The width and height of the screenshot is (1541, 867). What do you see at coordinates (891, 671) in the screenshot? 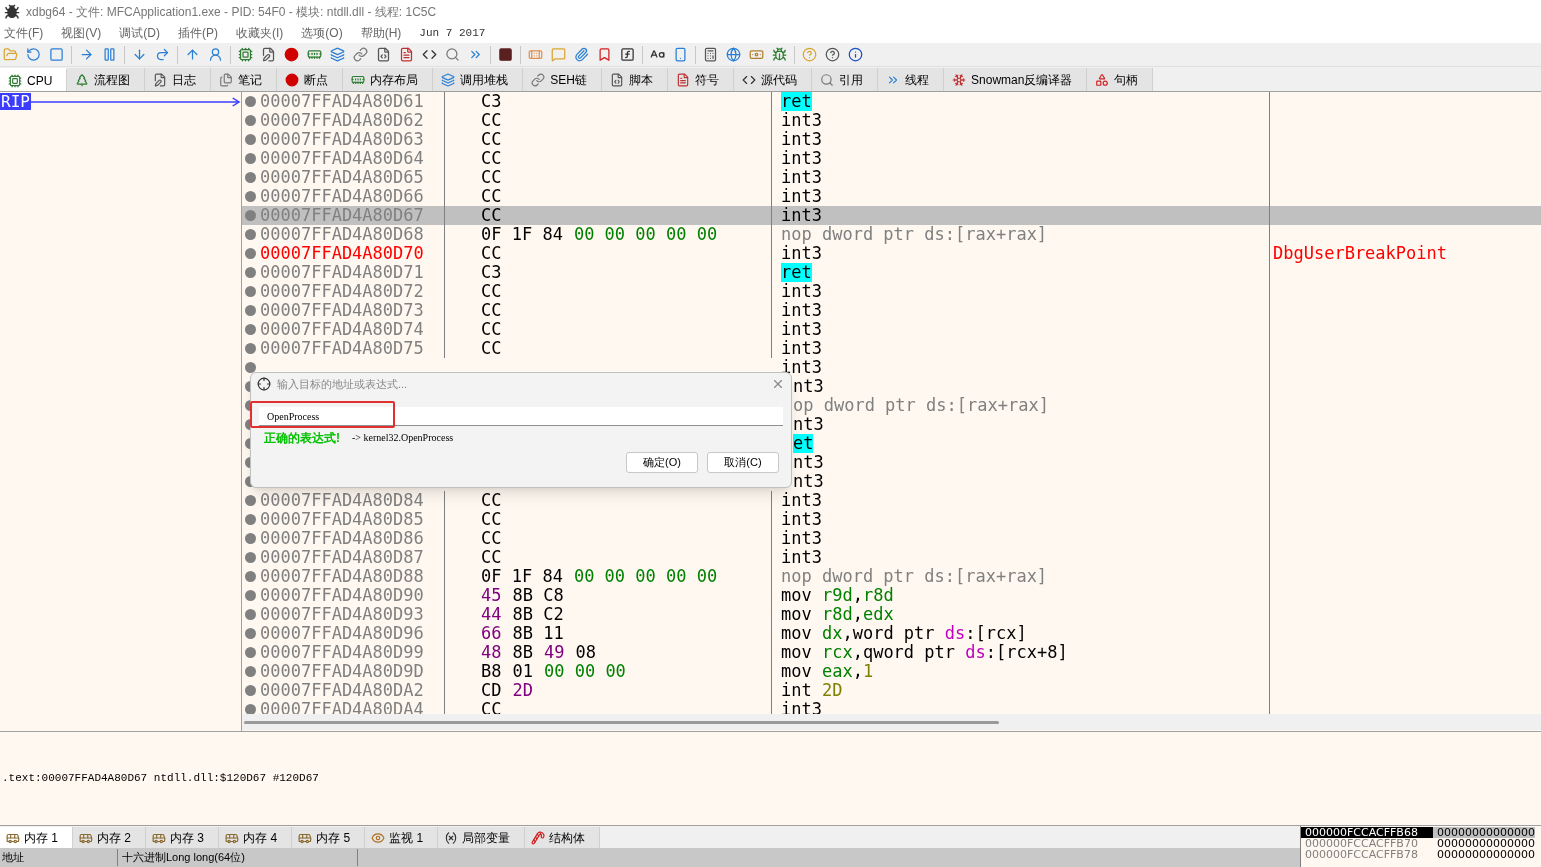
I see `listing-row: 00007FFAD4A80D9D B8 01 00 00 00 mov eax,1` at bounding box center [891, 671].